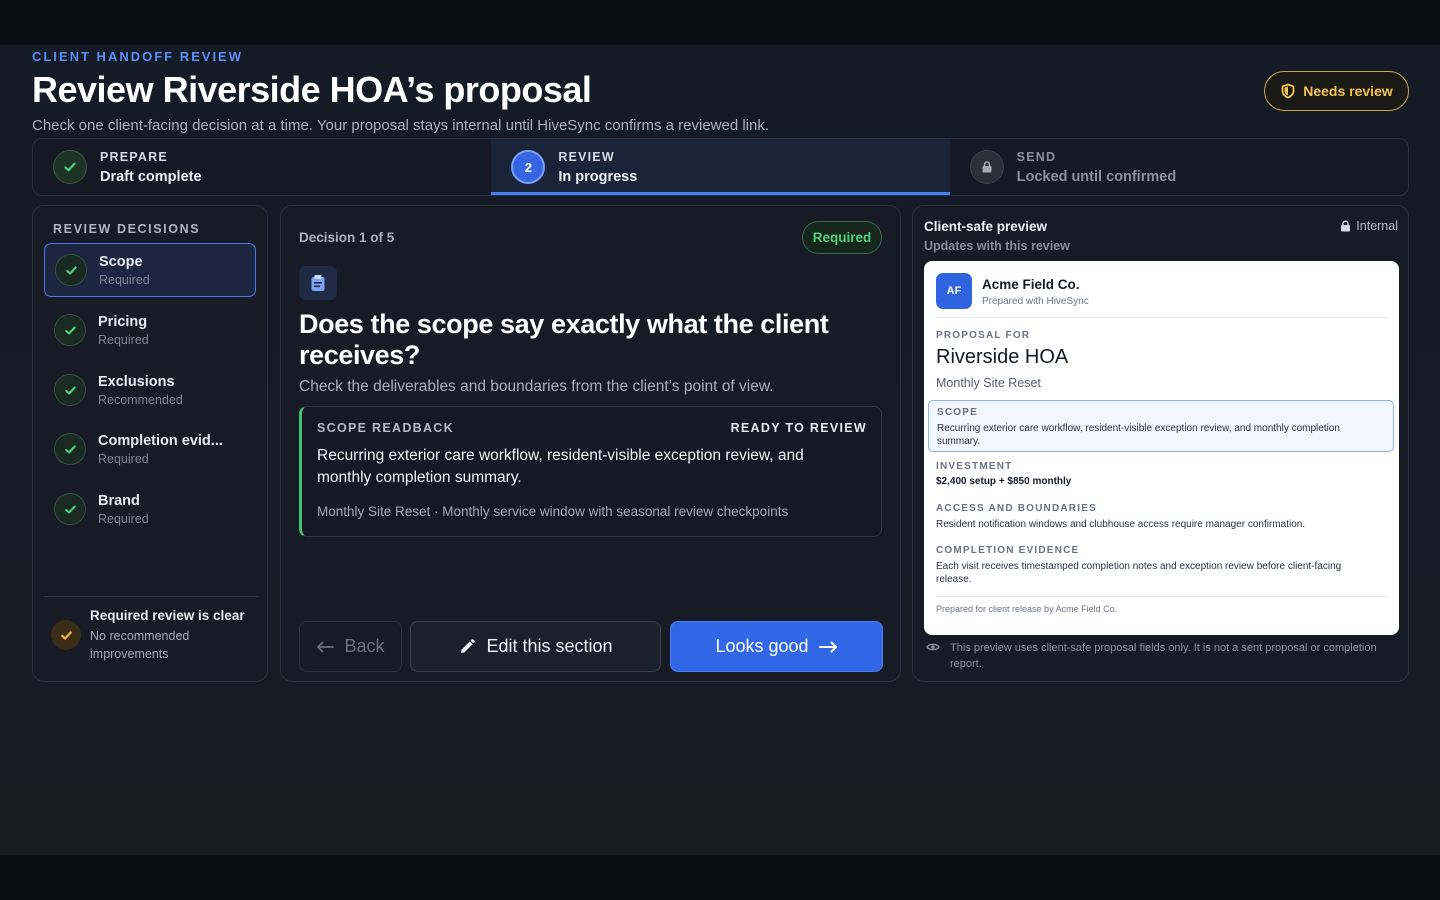 This screenshot has width=1440, height=900. Describe the element at coordinates (762, 646) in the screenshot. I see `looks-good-label: Looks good` at that location.